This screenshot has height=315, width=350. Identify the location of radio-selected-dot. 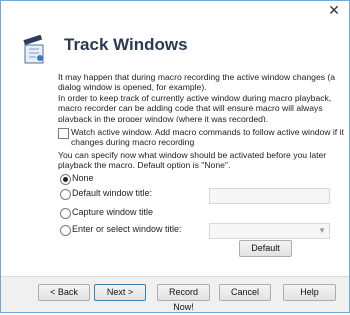
(65, 179).